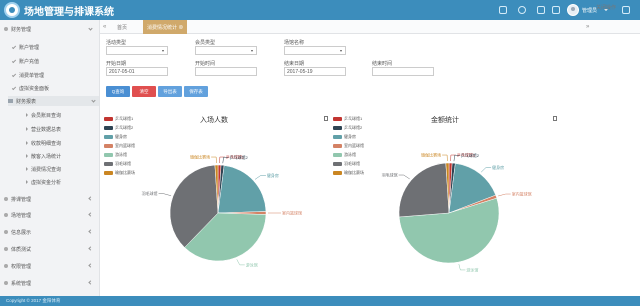  Describe the element at coordinates (589, 10) in the screenshot. I see `username-label: 管理员` at that location.